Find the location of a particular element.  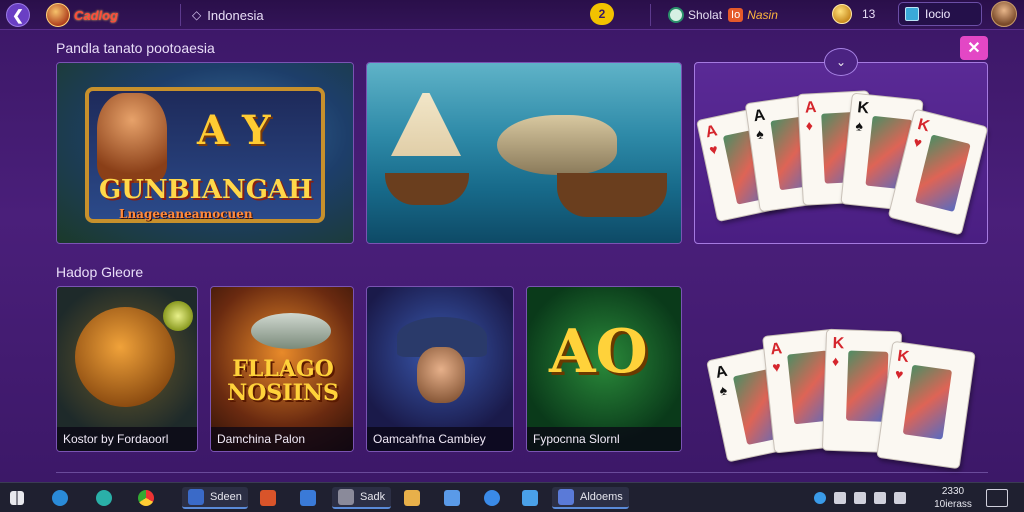

photos-icon is located at coordinates (308, 498).